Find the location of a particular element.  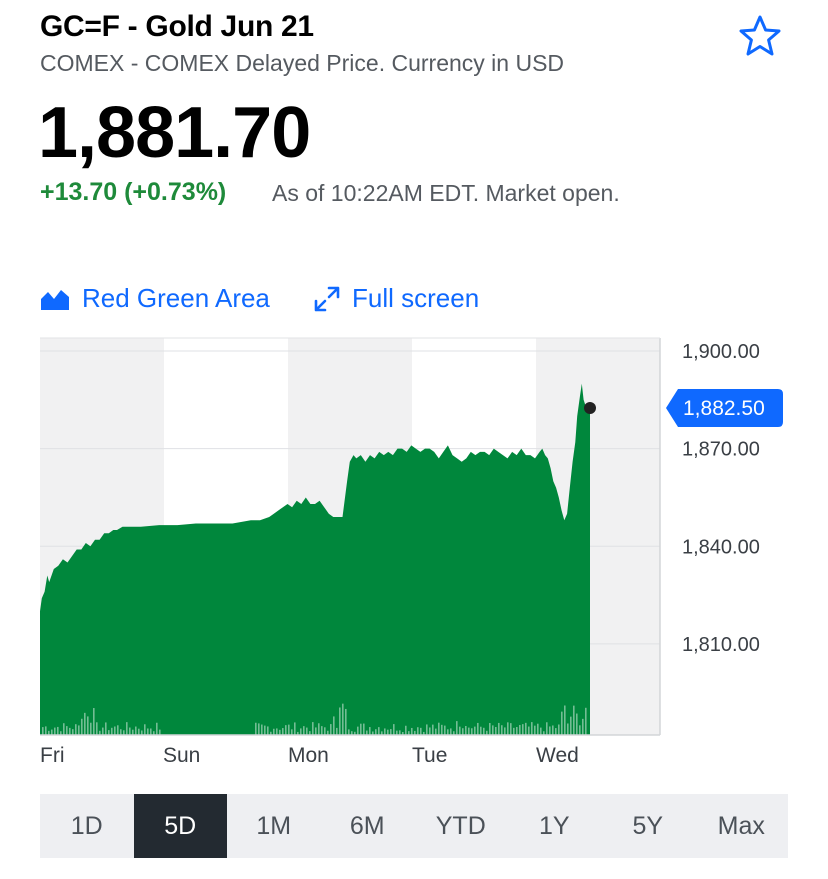

range-button-1m: 1M is located at coordinates (274, 826).